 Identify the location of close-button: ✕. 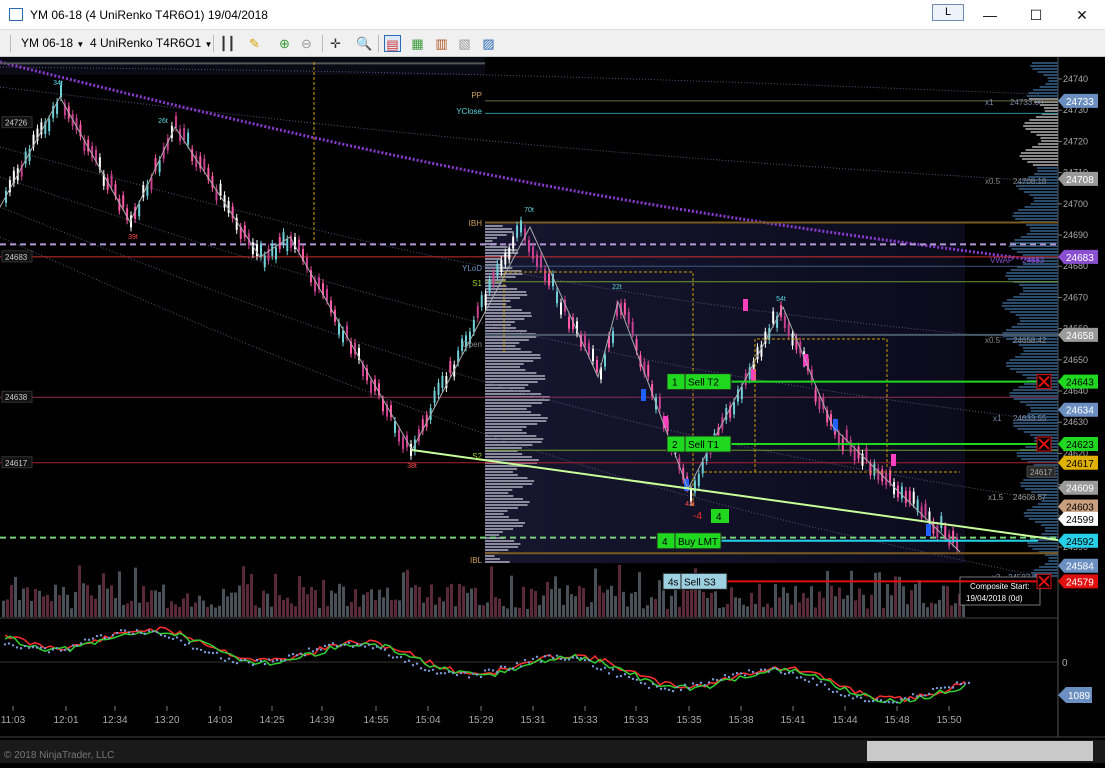
(1082, 15).